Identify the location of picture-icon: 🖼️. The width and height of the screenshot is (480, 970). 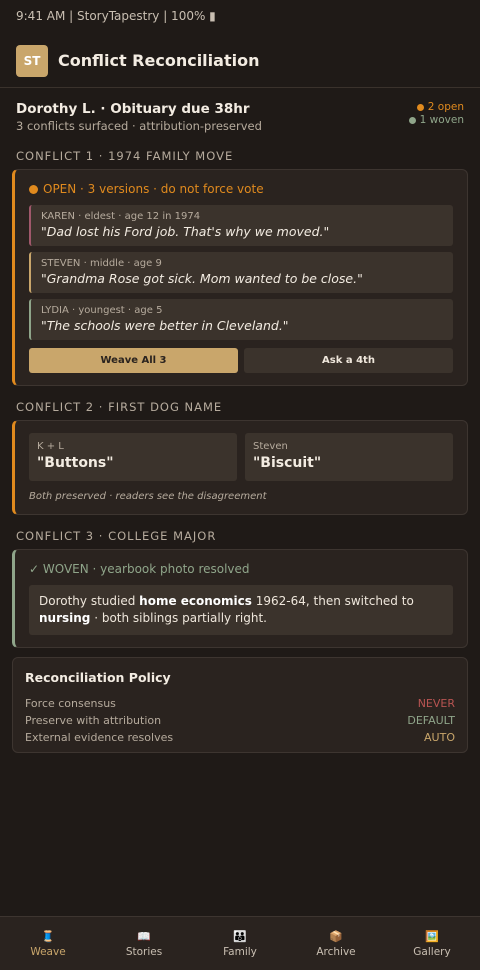
(432, 936).